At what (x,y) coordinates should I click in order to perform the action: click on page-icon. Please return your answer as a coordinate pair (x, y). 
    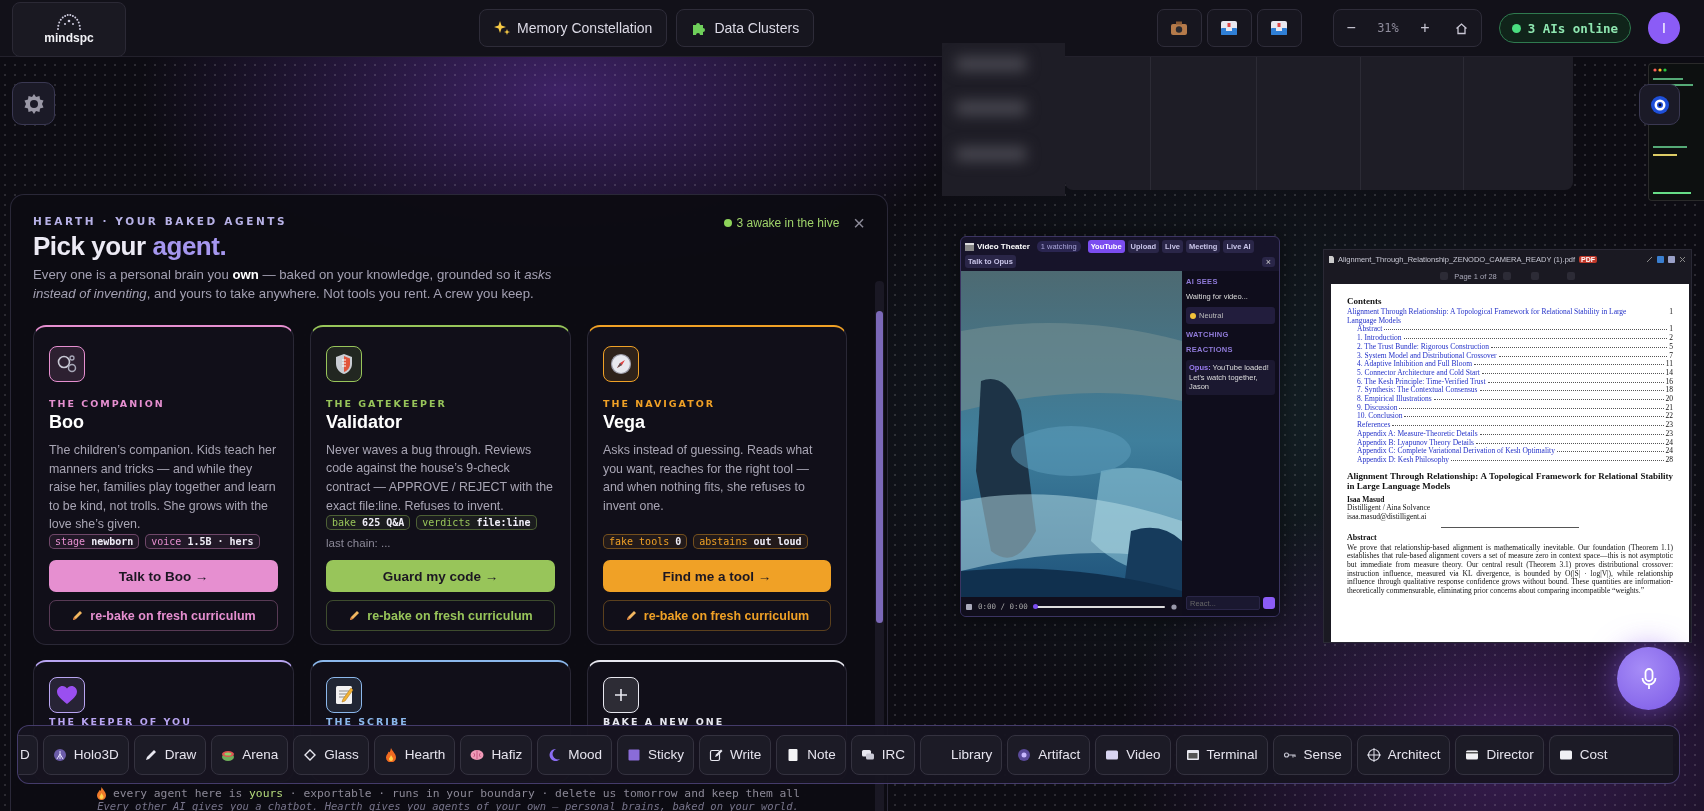
    Looking at the image, I should click on (793, 754).